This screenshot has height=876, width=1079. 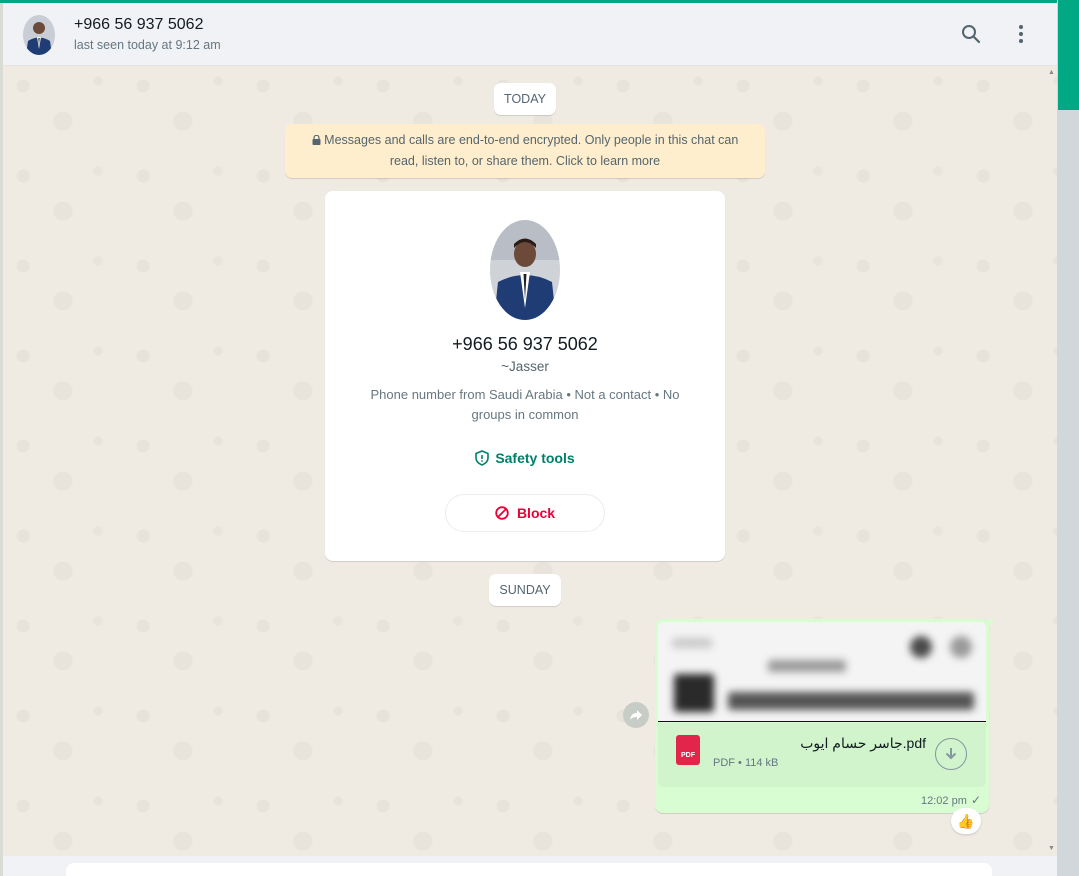 I want to click on pdf-file-icon: PDF, so click(x=688, y=750).